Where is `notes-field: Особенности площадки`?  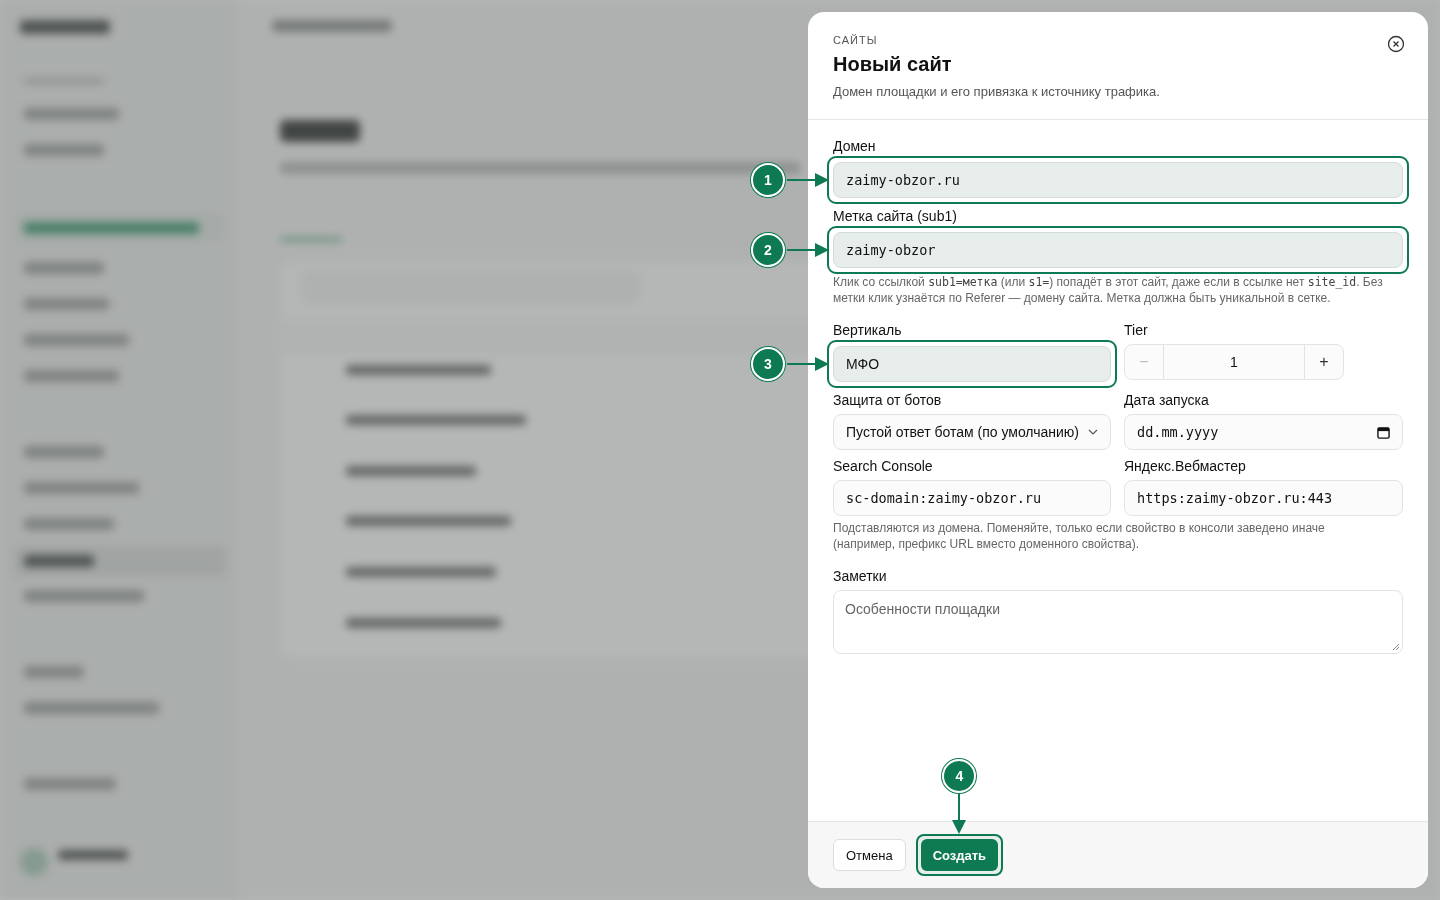 notes-field: Особенности площадки is located at coordinates (1118, 622).